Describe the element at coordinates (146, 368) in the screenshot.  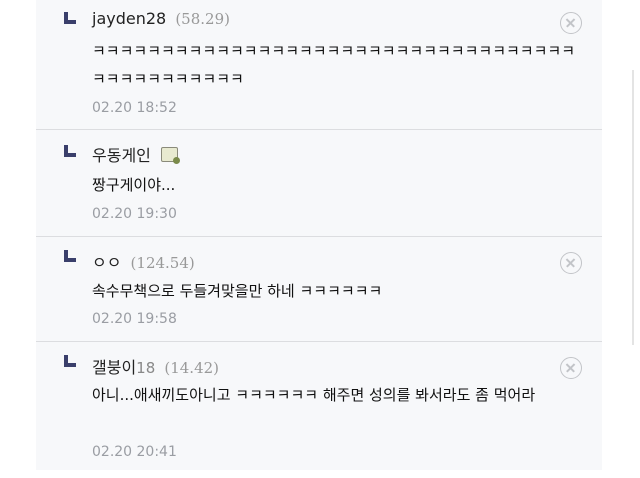
I see `author-gallery-level: 18` at that location.